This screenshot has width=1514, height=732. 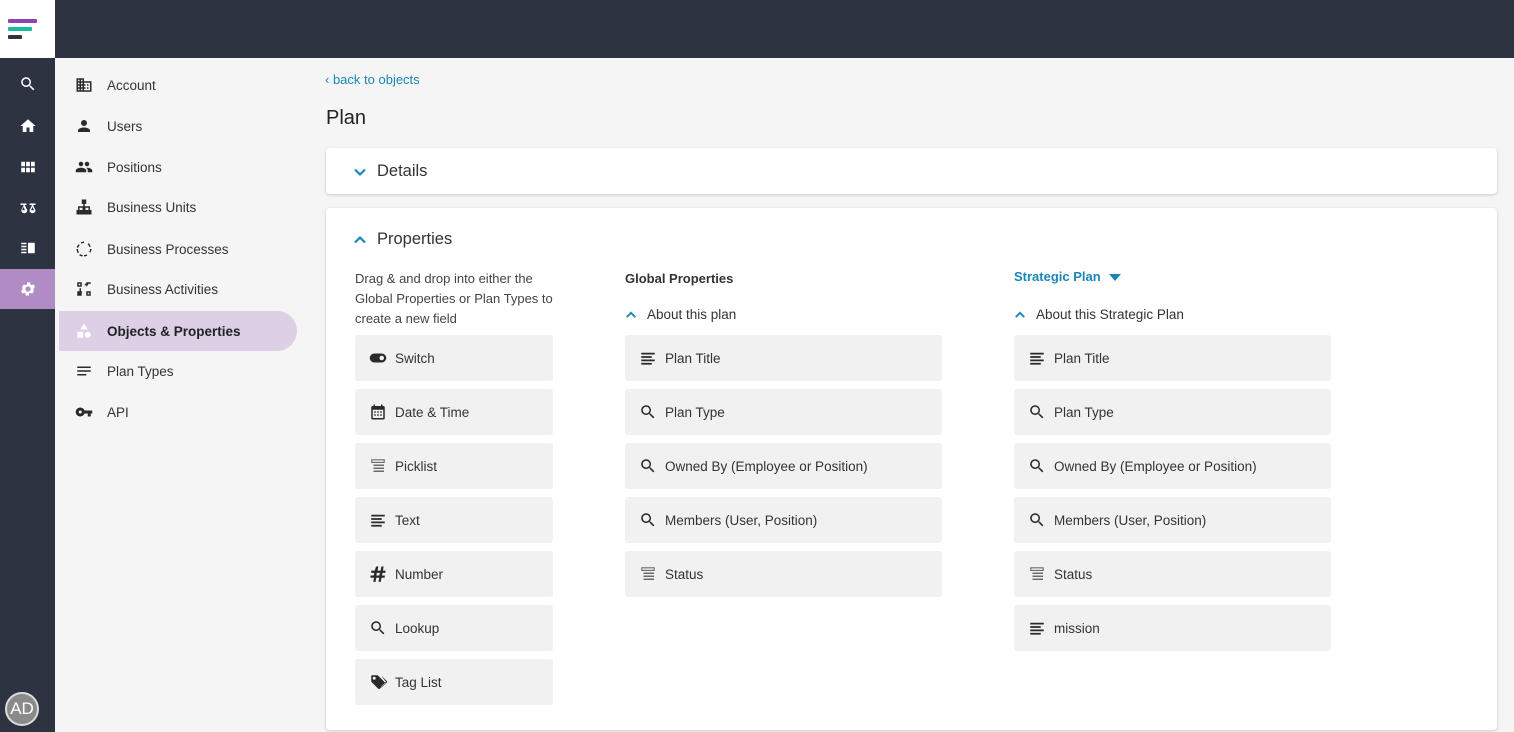 What do you see at coordinates (911, 171) in the screenshot?
I see `details-card: Details` at bounding box center [911, 171].